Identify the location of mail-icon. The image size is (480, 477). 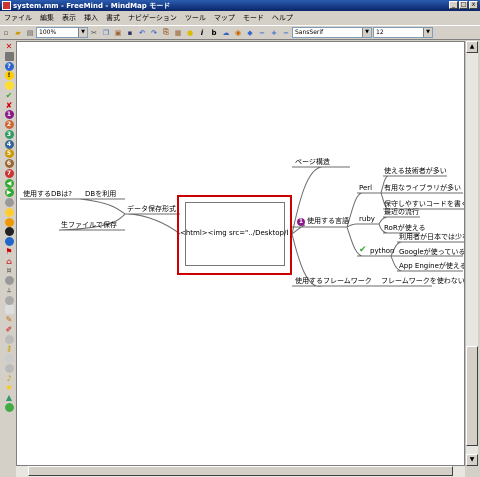
(9, 310).